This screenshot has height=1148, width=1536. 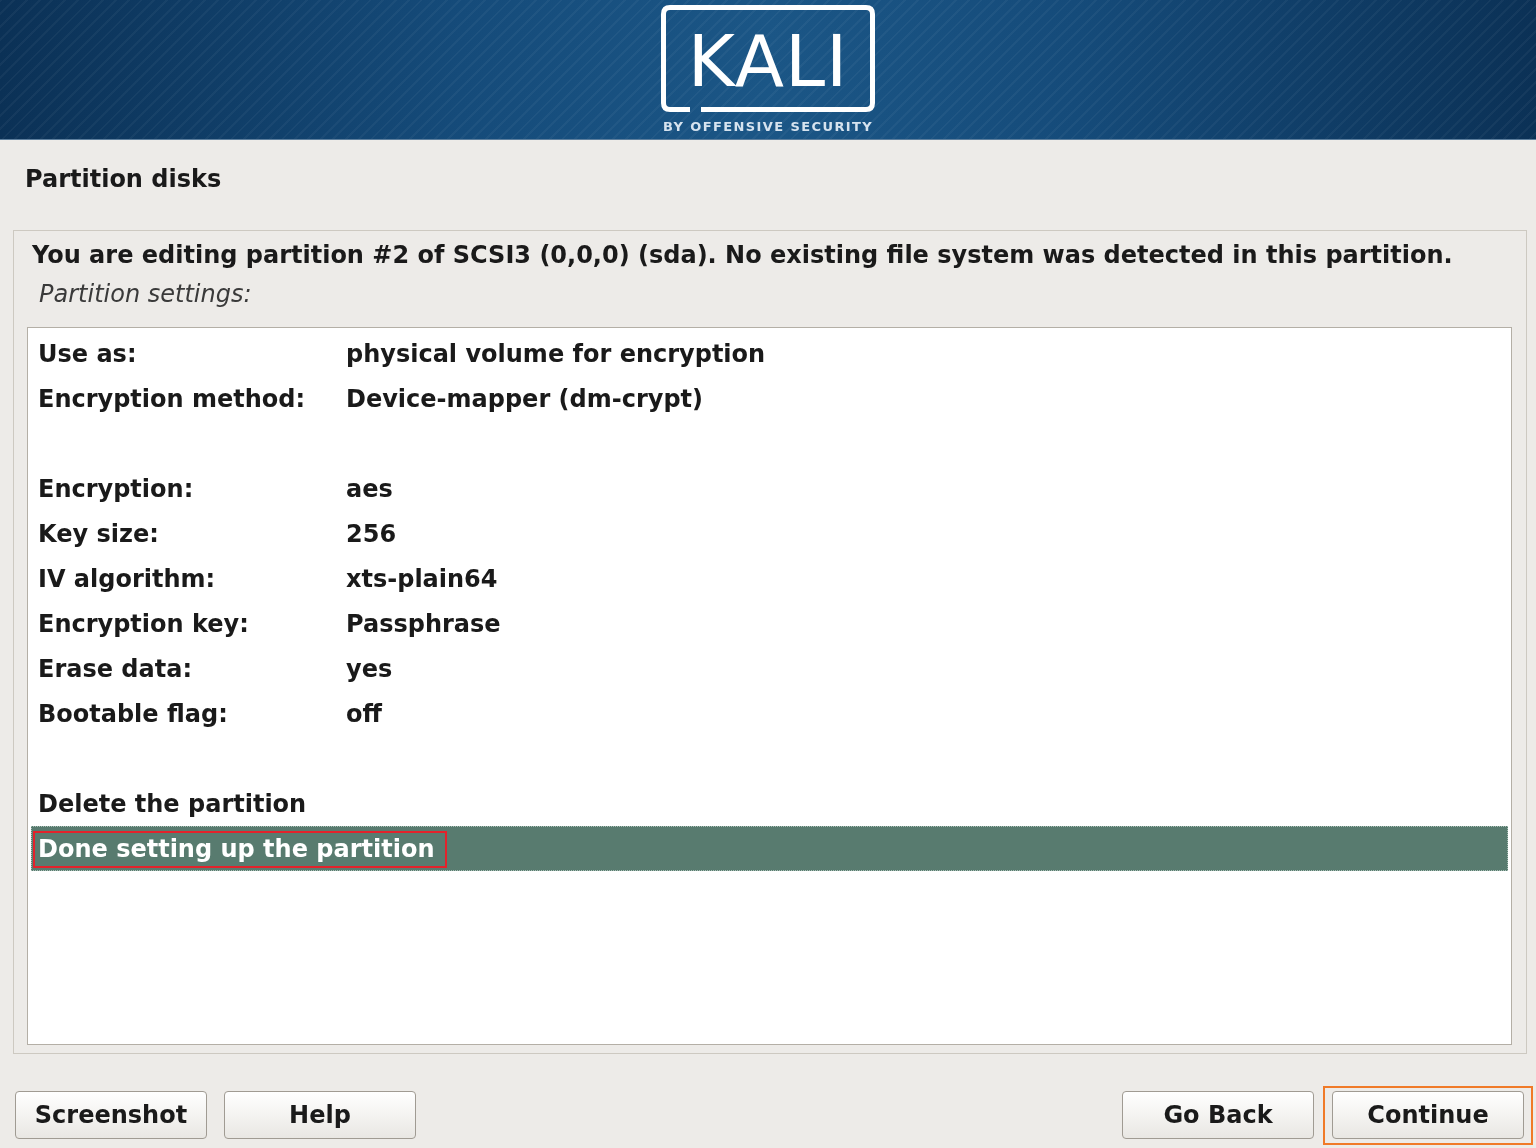 What do you see at coordinates (769, 353) in the screenshot?
I see `menu-item: Use as: physical volume for encryption` at bounding box center [769, 353].